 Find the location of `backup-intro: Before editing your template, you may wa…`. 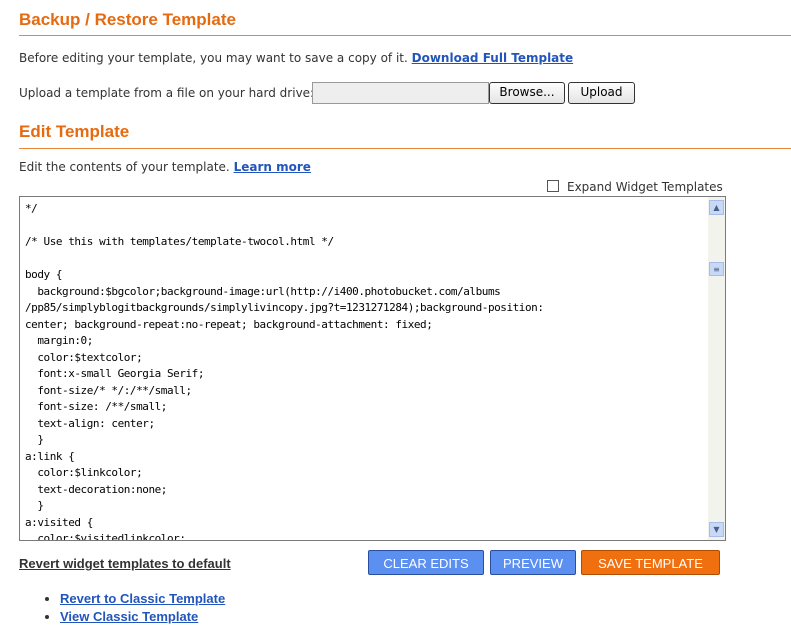

backup-intro: Before editing your template, you may wa… is located at coordinates (296, 58).